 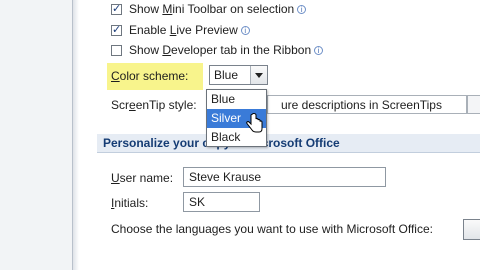 I want to click on color-scheme-select: Blue, so click(x=238, y=75).